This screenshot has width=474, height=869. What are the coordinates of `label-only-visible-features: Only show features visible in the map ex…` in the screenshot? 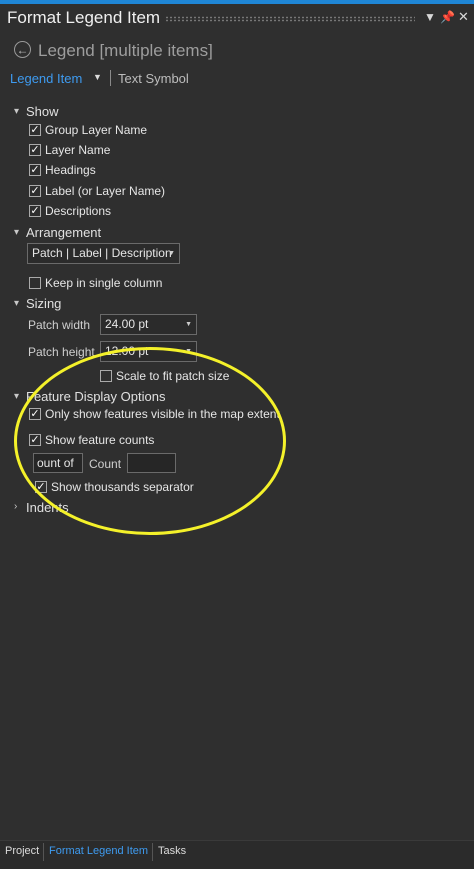 It's located at (162, 414).